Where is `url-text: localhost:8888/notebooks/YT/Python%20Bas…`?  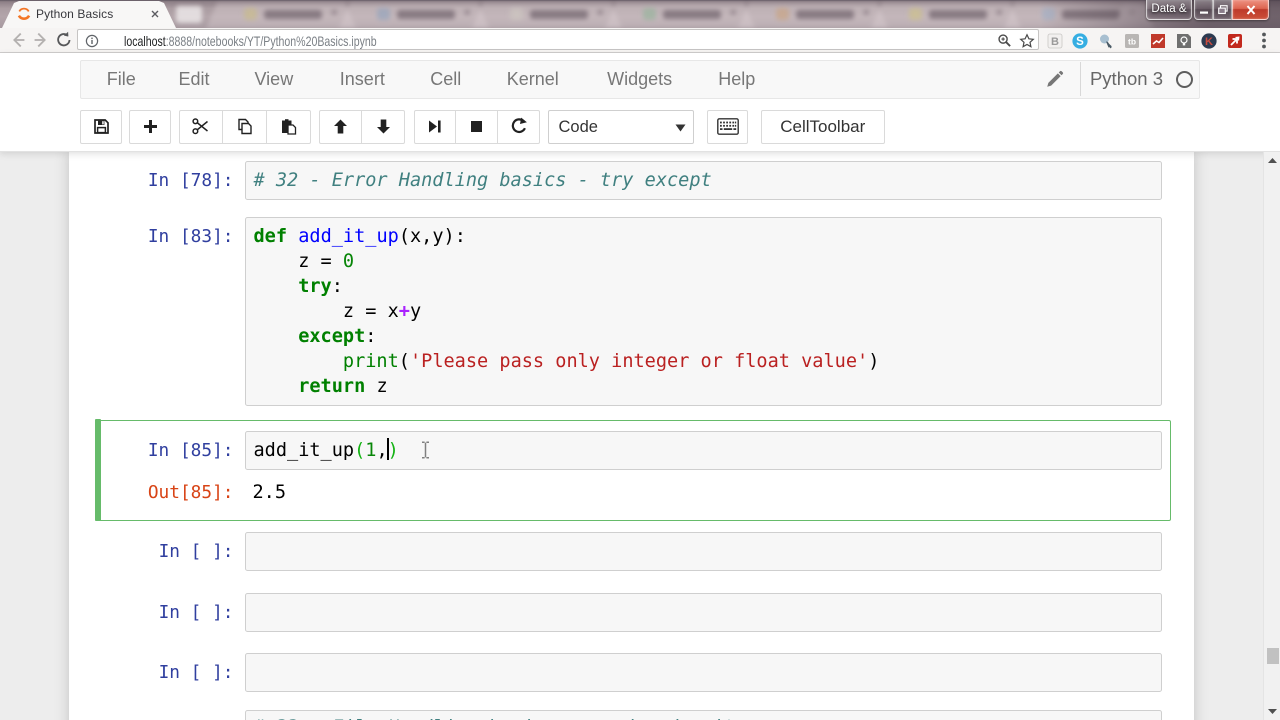 url-text: localhost:8888/notebooks/YT/Python%20Bas… is located at coordinates (250, 41).